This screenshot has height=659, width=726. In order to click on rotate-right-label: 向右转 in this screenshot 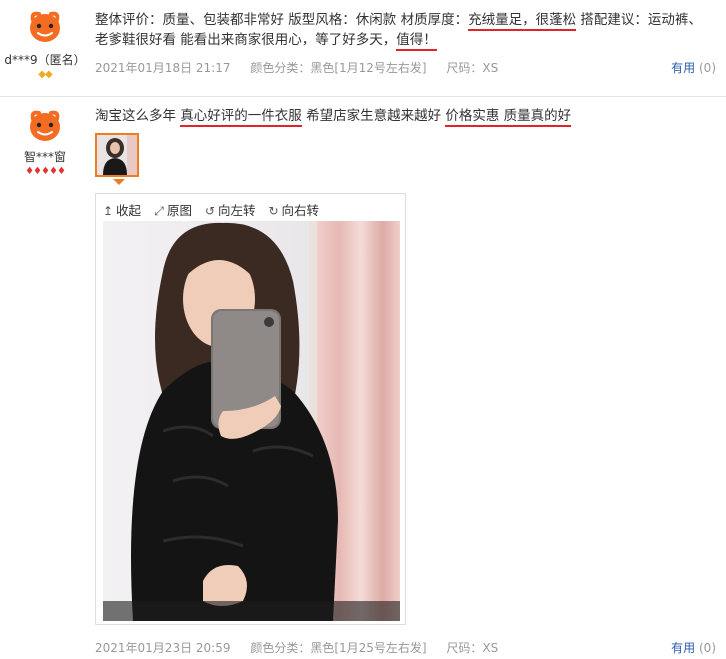, I will do `click(300, 210)`.